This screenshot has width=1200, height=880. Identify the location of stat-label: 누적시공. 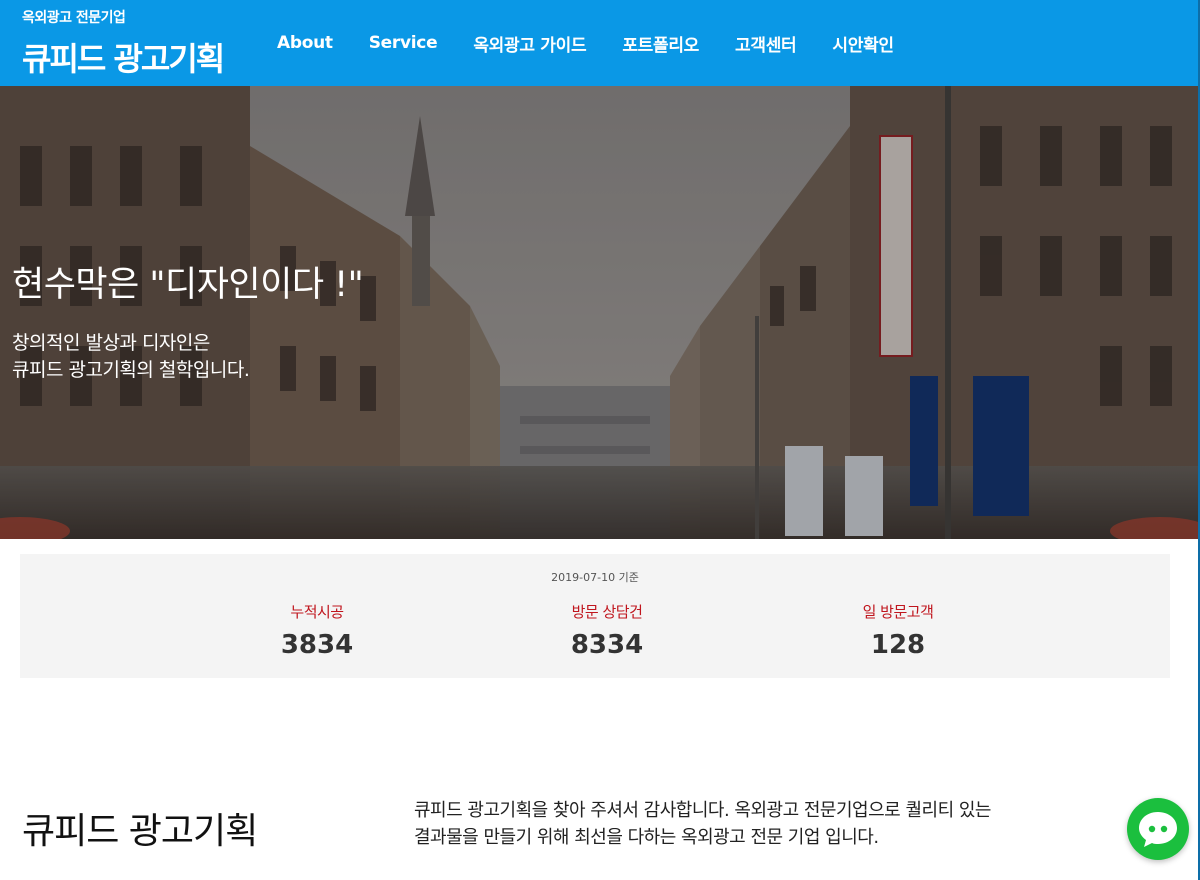
(317, 612).